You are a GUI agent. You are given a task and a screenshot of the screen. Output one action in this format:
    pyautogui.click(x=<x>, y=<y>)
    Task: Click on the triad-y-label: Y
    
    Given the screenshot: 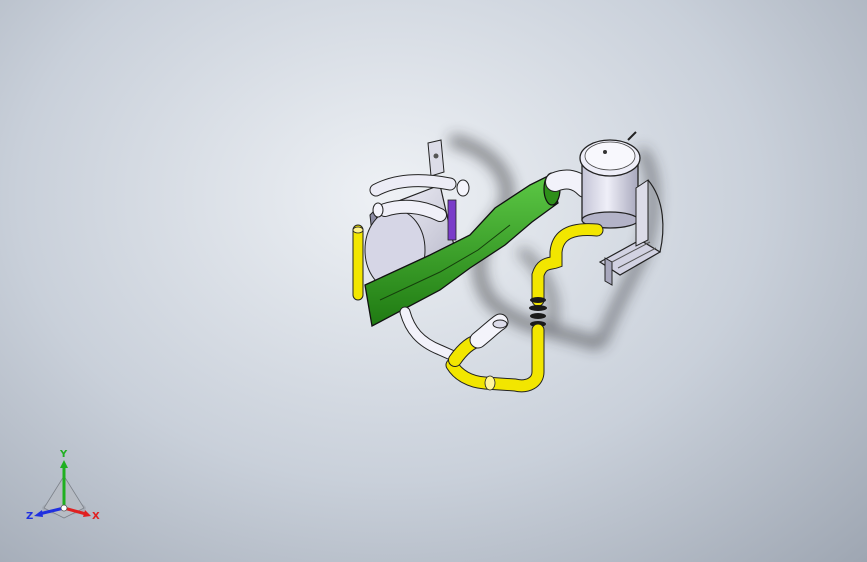 What is the action you would take?
    pyautogui.click(x=63, y=454)
    